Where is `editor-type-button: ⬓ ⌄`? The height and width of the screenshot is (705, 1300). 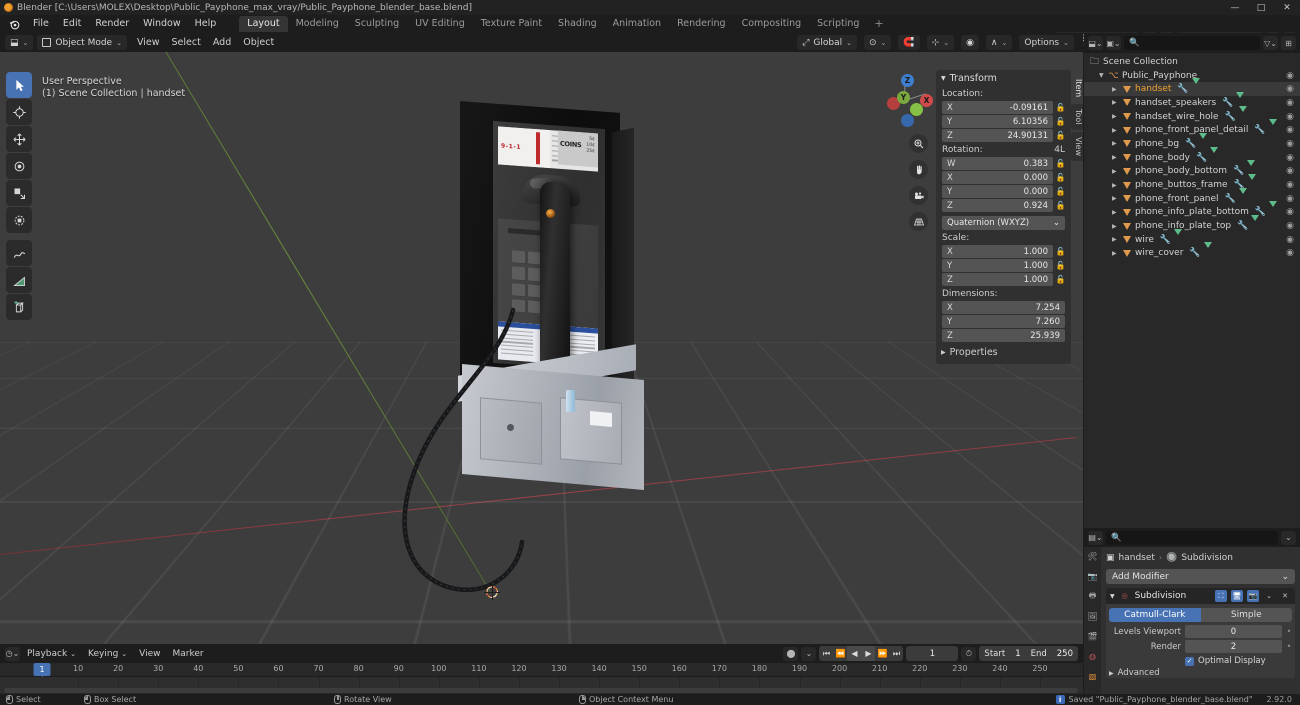
editor-type-button: ⬓ ⌄ is located at coordinates (19, 42).